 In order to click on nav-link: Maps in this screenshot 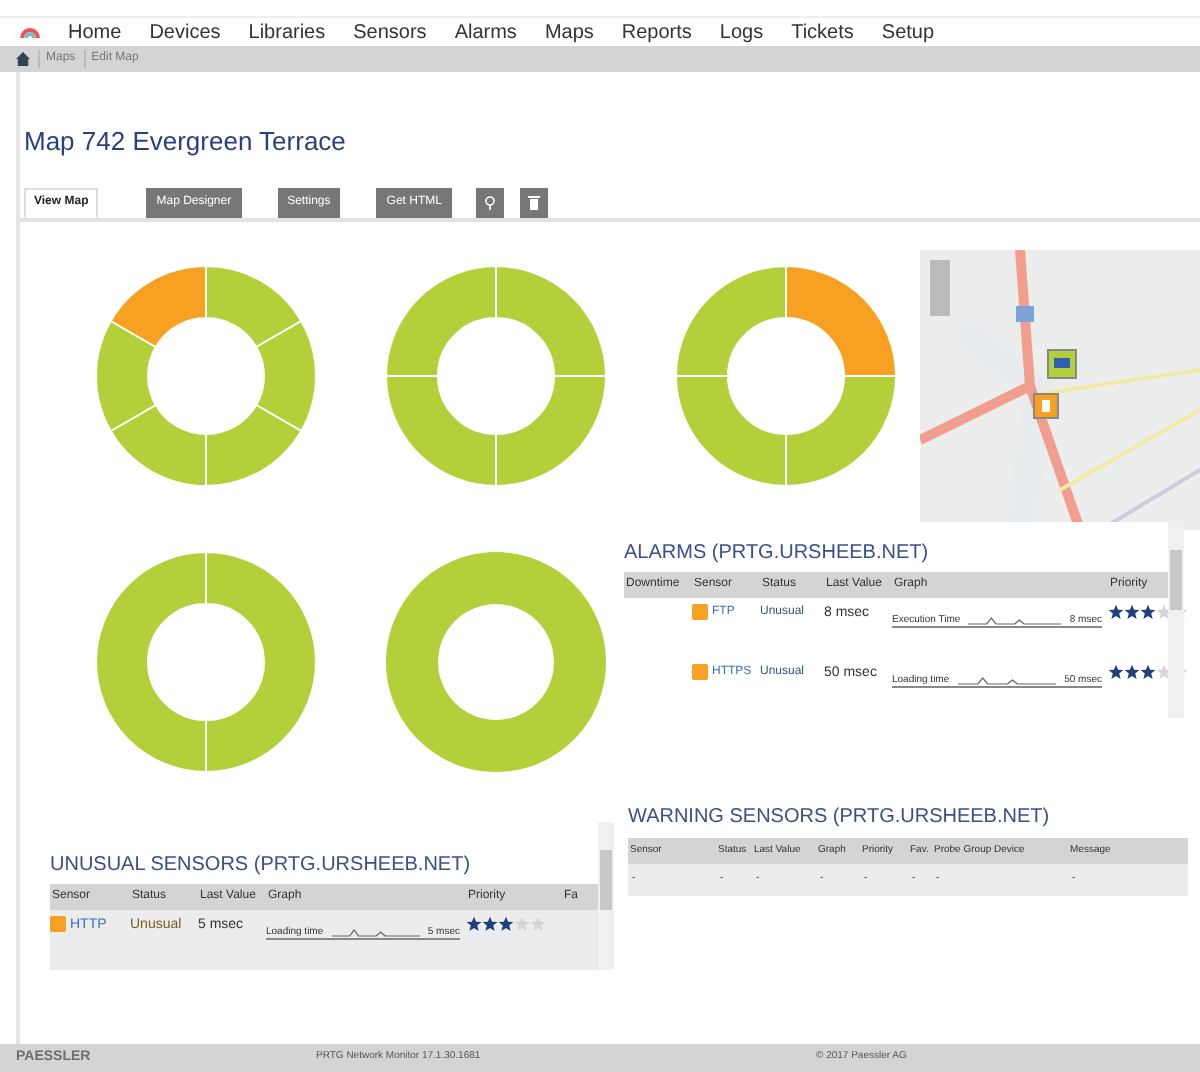, I will do `click(569, 32)`.